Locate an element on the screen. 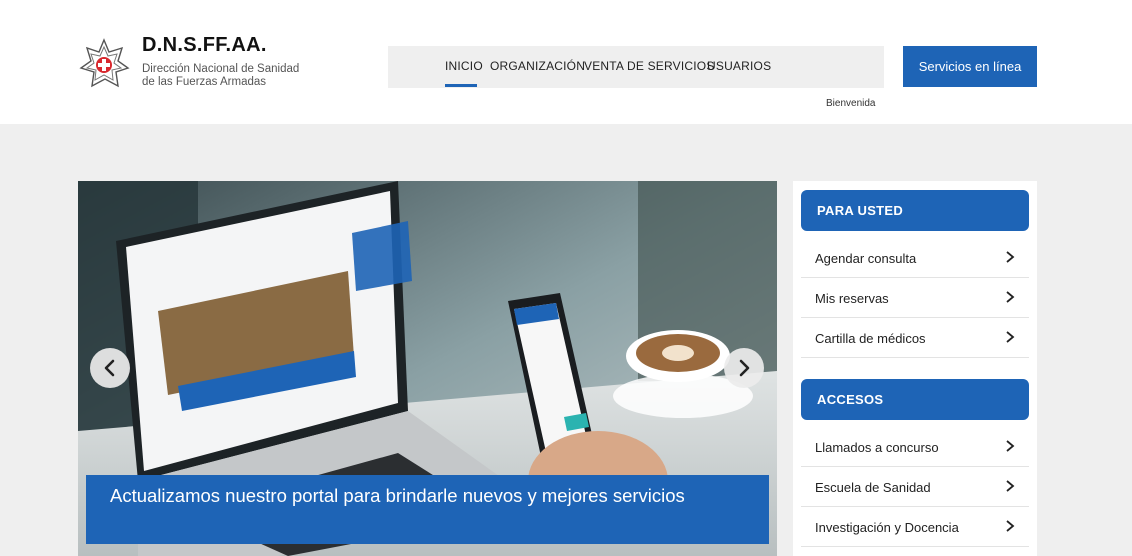 The width and height of the screenshot is (1132, 556). sidebar-item-escuela-de-sanidad: Escuela de Sanidad is located at coordinates (915, 487).